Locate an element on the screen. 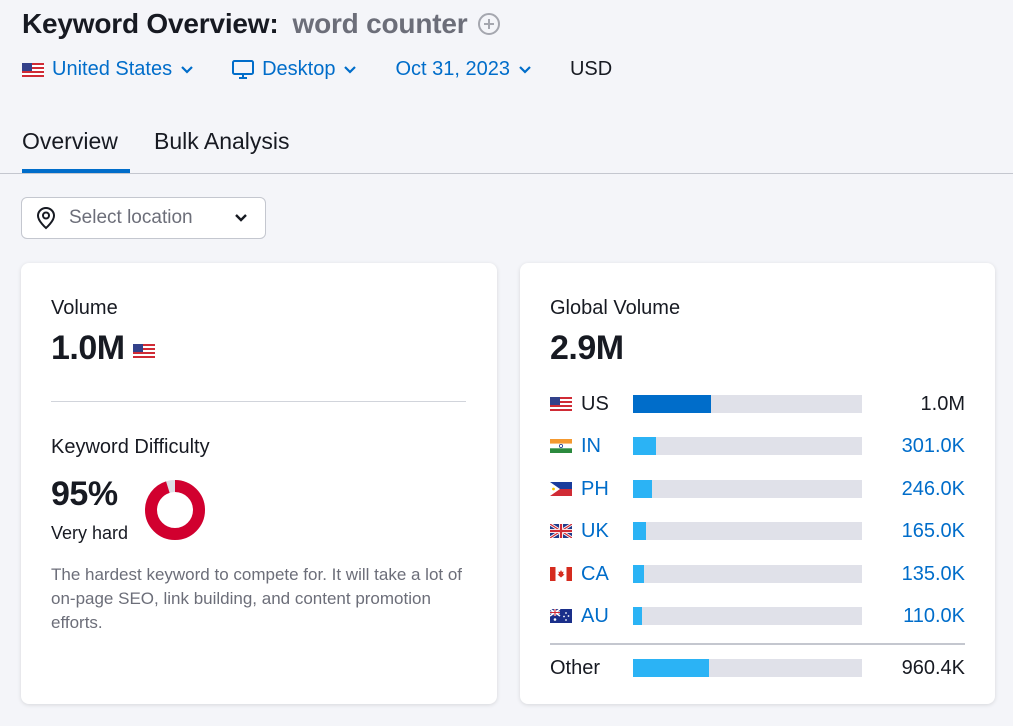  country-row: AU 110.0K is located at coordinates (757, 616).